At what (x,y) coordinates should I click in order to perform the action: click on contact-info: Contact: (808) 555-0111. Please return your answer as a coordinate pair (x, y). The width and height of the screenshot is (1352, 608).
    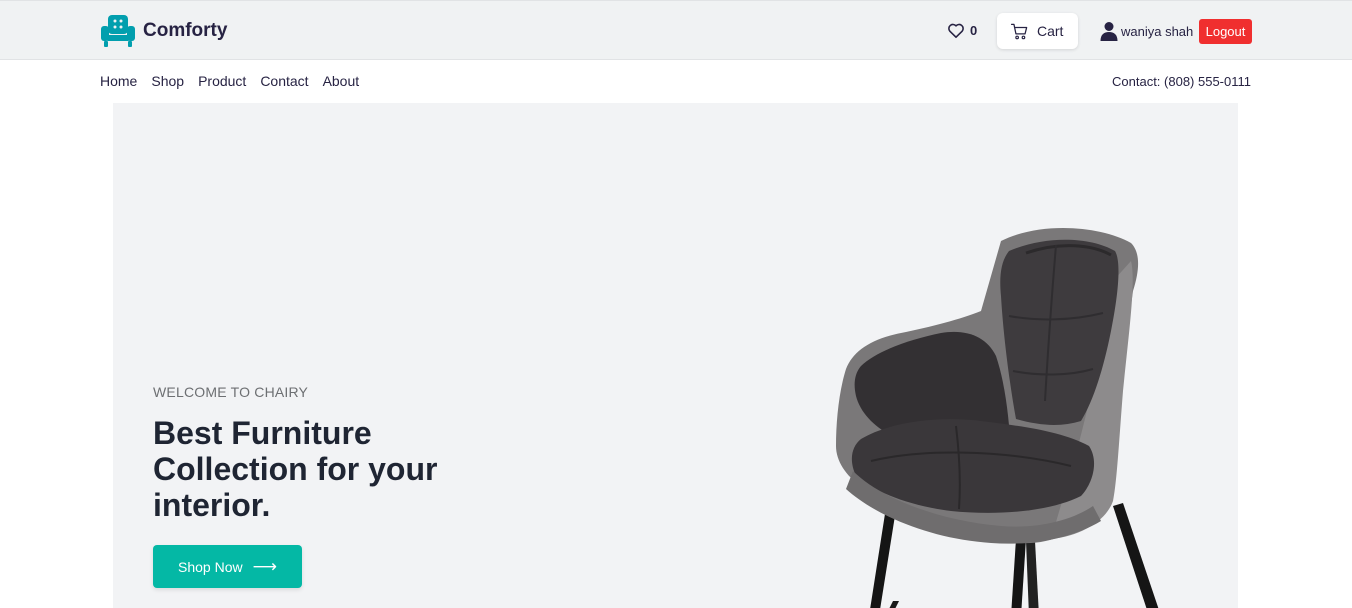
    Looking at the image, I should click on (1181, 81).